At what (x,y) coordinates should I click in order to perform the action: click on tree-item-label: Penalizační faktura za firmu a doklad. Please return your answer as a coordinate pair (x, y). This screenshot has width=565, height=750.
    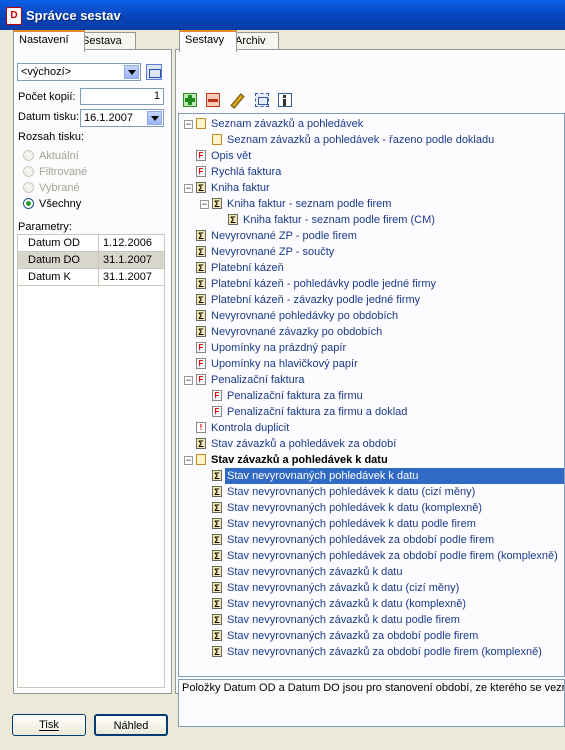
    Looking at the image, I should click on (317, 412).